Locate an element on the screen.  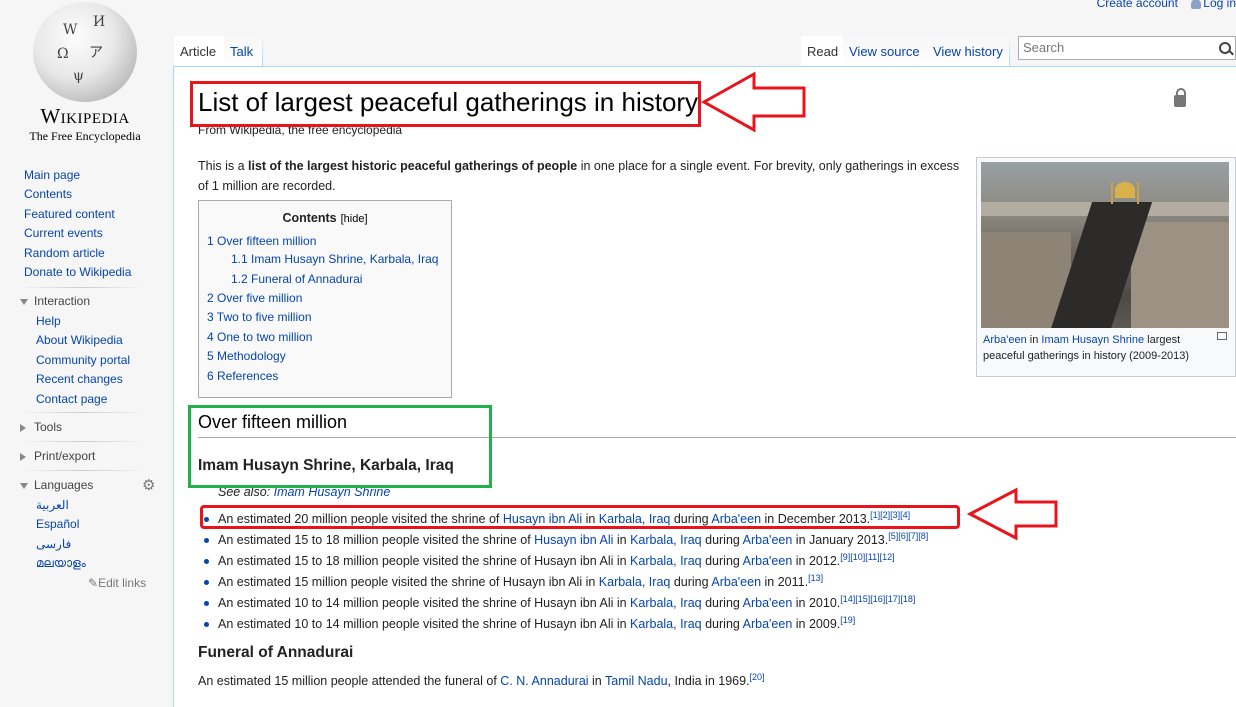
edit-links: ✎Edit links is located at coordinates (117, 583).